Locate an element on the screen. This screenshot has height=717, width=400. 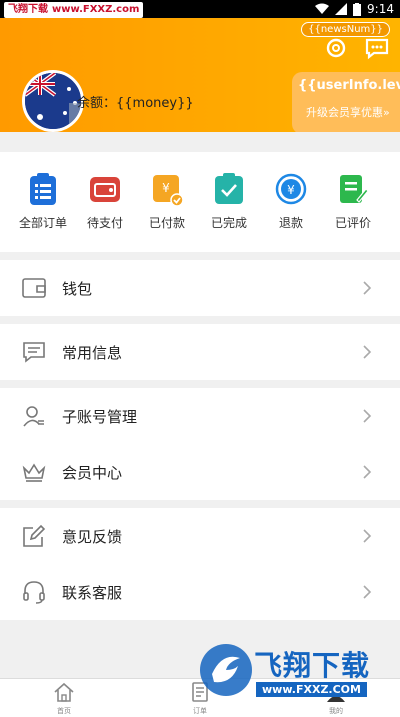
menu-item-feedback: 意见反馈 is located at coordinates (200, 536).